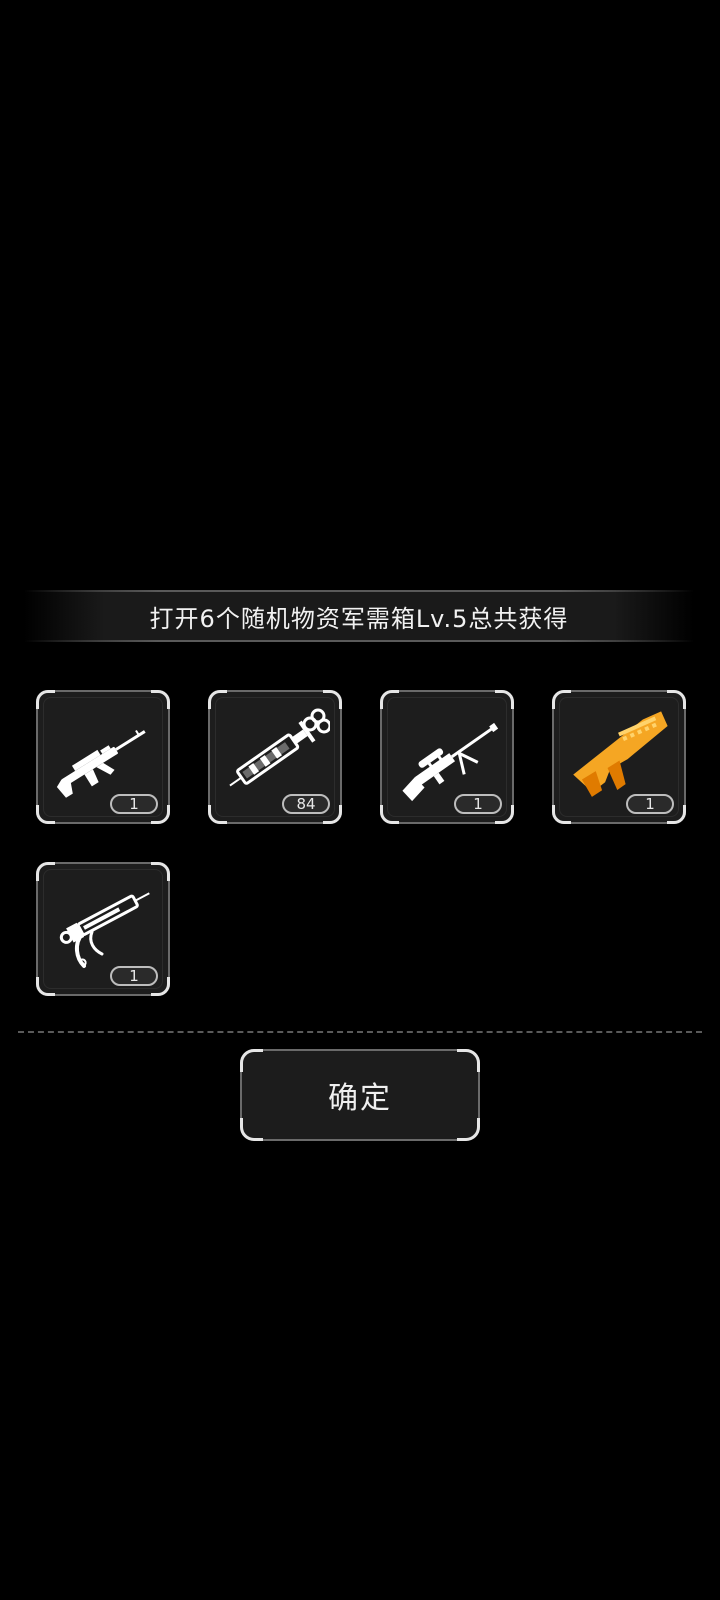 The width and height of the screenshot is (720, 1600). I want to click on reward-slot: 84, so click(275, 757).